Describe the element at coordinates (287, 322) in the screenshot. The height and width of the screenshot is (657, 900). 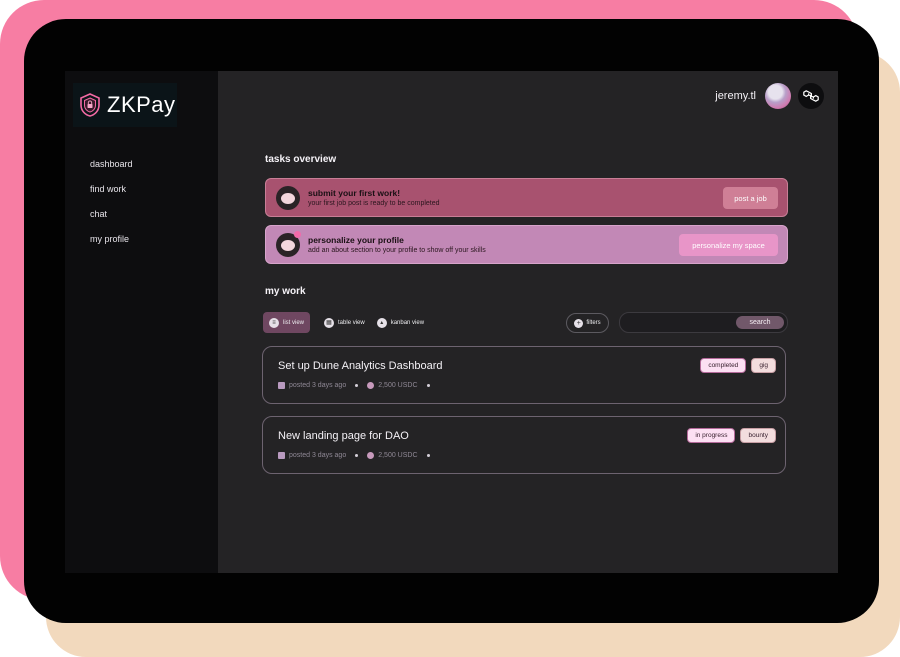
I see `list-view-tab: ≡ list view` at that location.